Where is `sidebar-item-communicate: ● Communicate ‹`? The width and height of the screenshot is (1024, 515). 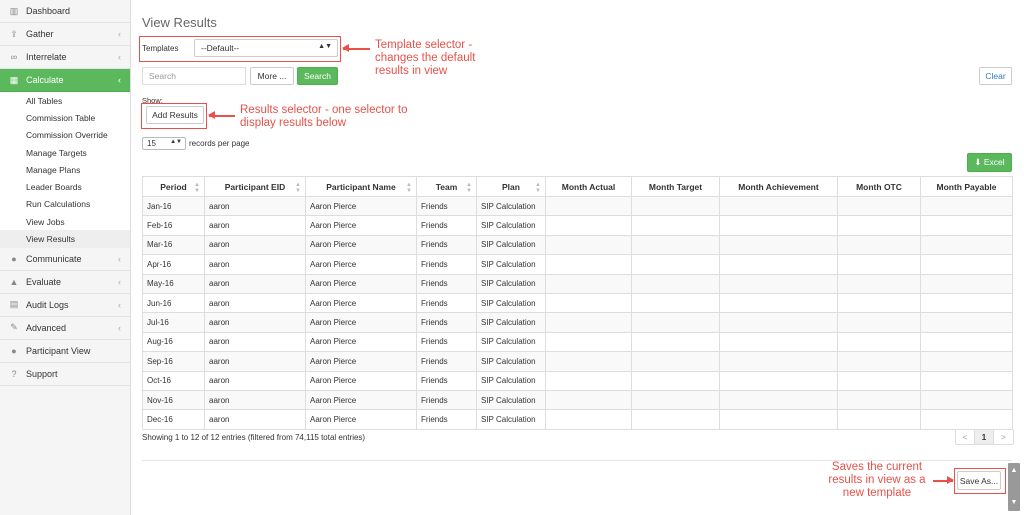 sidebar-item-communicate: ● Communicate ‹ is located at coordinates (65, 259).